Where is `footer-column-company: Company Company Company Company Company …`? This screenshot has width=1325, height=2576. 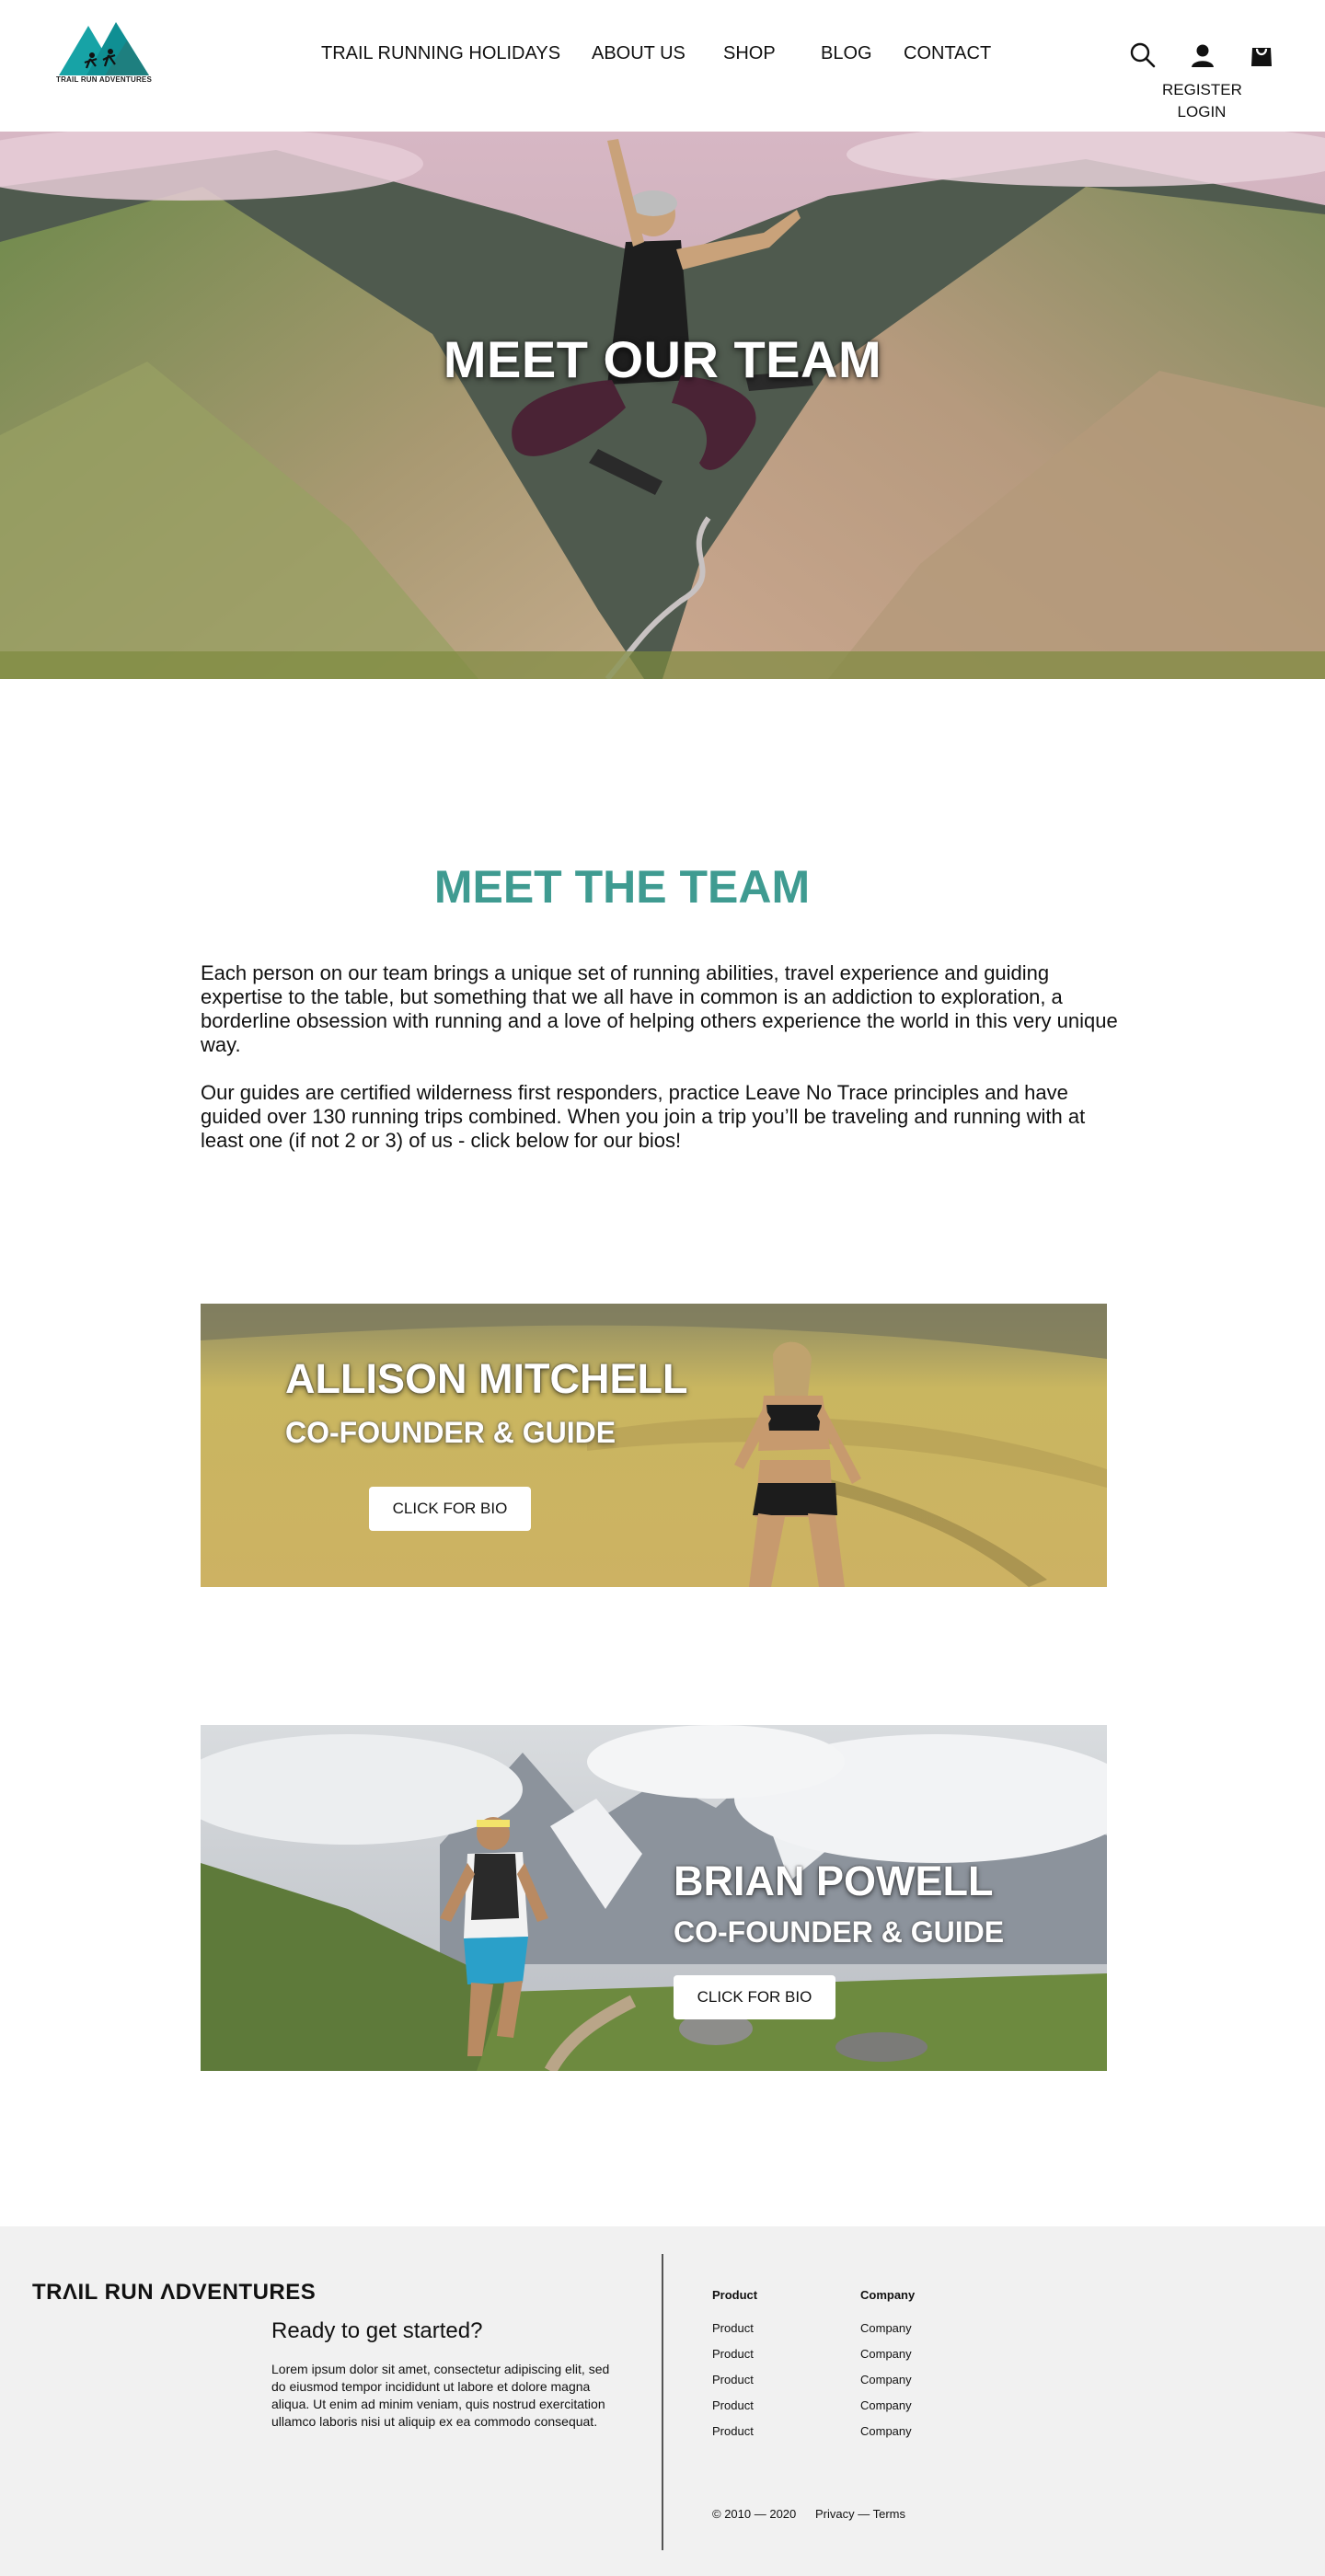
footer-column-company: Company Company Company Company Company … is located at coordinates (915, 2369).